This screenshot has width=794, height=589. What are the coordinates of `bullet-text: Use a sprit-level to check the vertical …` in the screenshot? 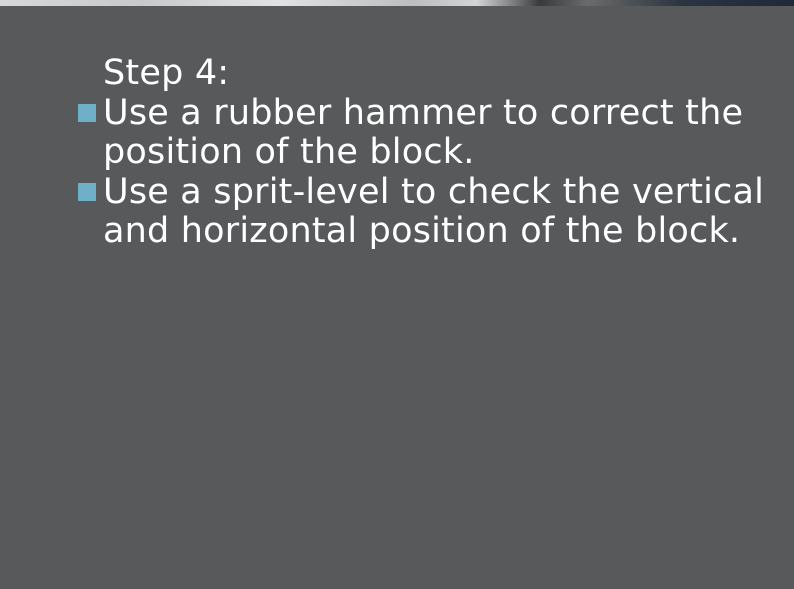 It's located at (434, 211).